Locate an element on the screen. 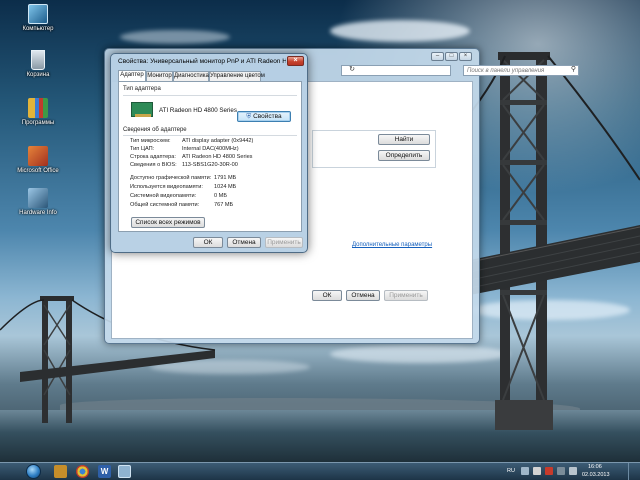 Image resolution: width=640 pixels, height=480 pixels. detect-button: Определить is located at coordinates (404, 155).